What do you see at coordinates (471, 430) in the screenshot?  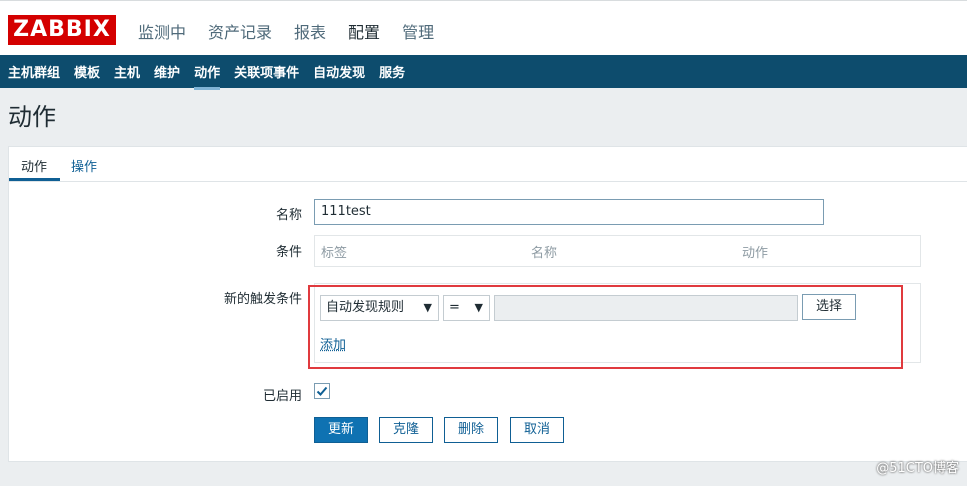 I see `delete-button: 删除` at bounding box center [471, 430].